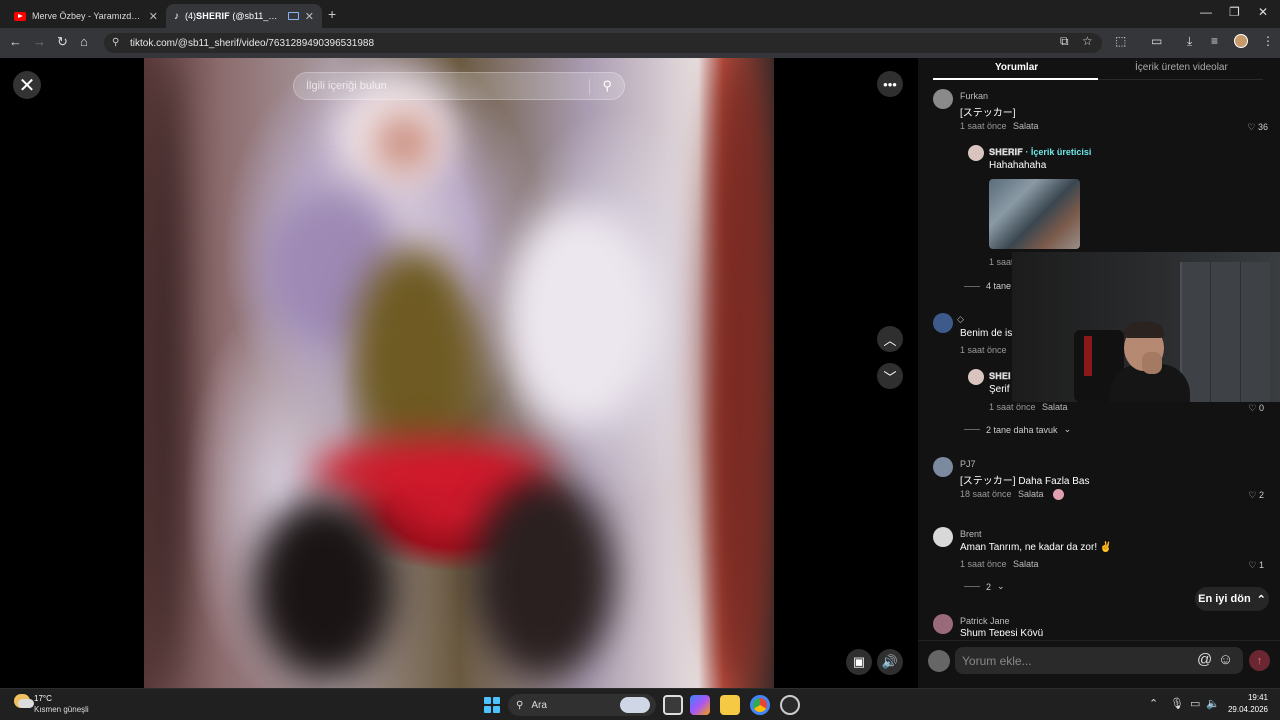 The image size is (1280, 720). I want to click on window-close-icon: ✕, so click(1263, 12).